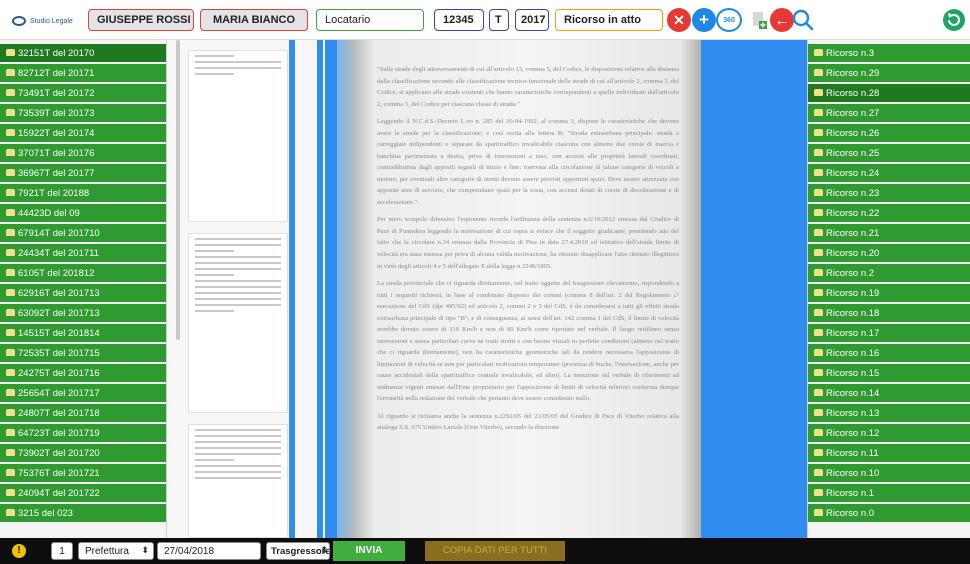  What do you see at coordinates (853, 73) in the screenshot?
I see `appeal-item-label: Ricorso n.29` at bounding box center [853, 73].